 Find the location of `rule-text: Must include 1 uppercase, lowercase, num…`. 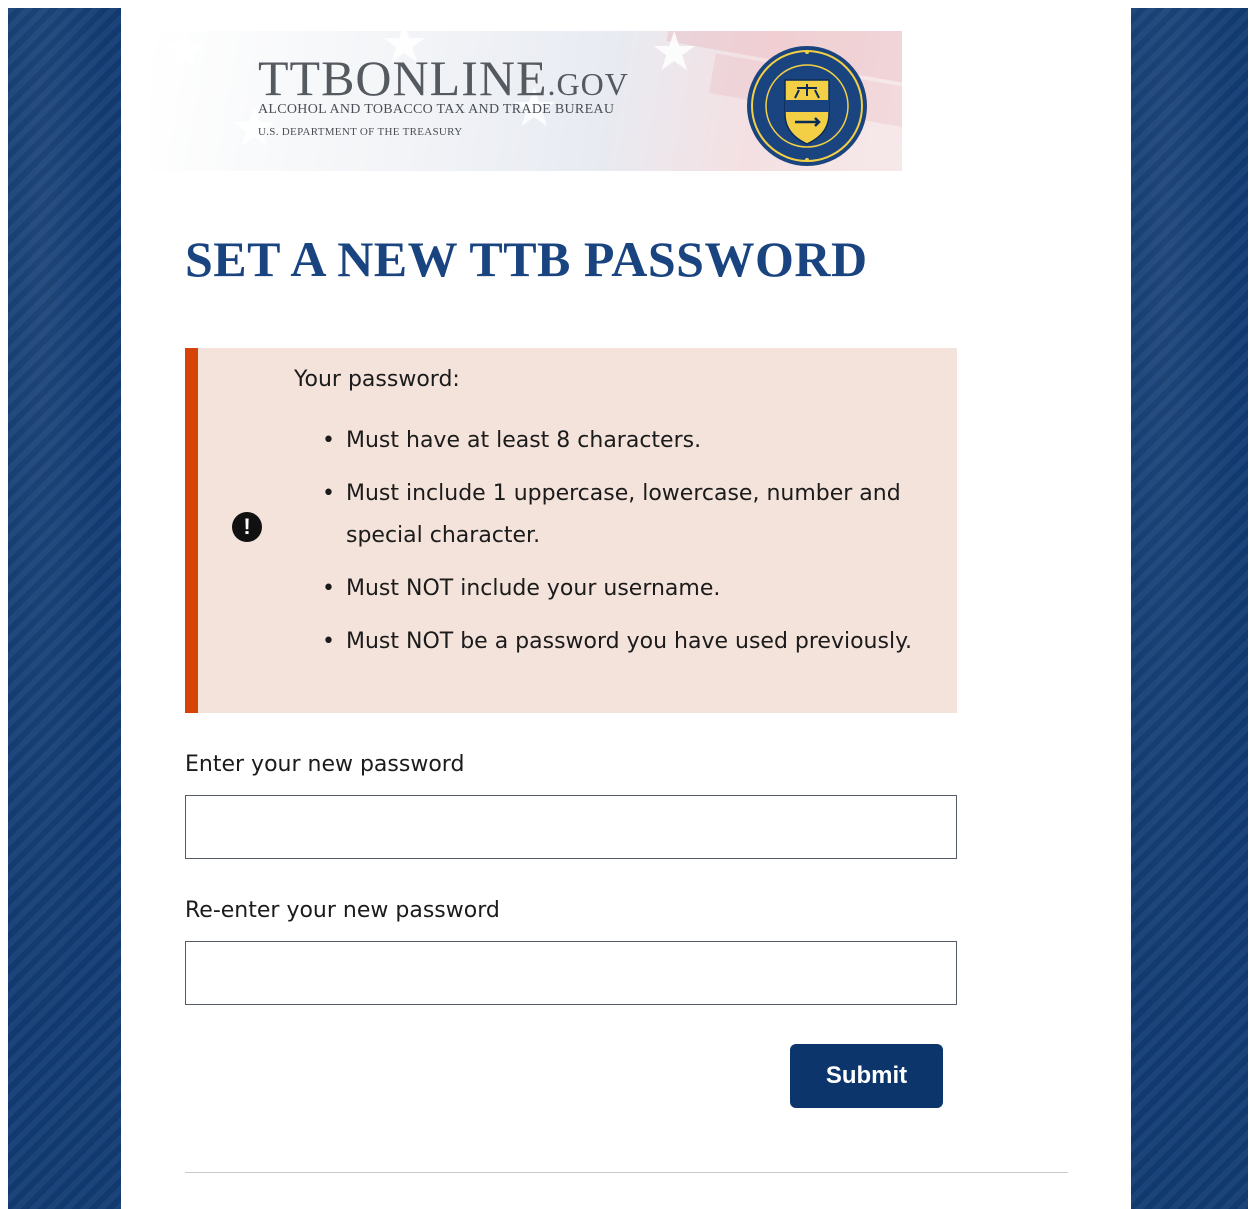

rule-text: Must include 1 uppercase, lowercase, num… is located at coordinates (623, 514).